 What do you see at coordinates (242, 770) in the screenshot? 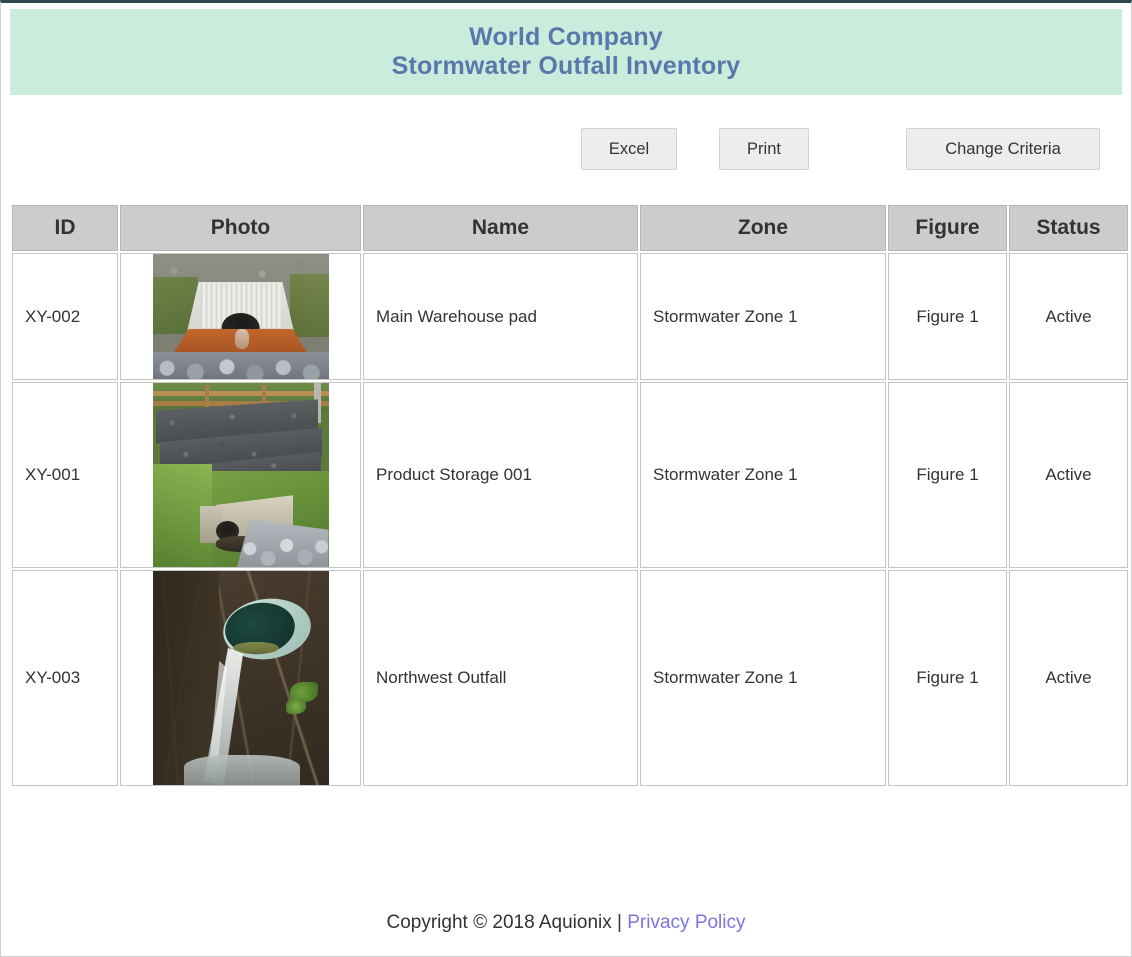
I see `photo-water-pool` at bounding box center [242, 770].